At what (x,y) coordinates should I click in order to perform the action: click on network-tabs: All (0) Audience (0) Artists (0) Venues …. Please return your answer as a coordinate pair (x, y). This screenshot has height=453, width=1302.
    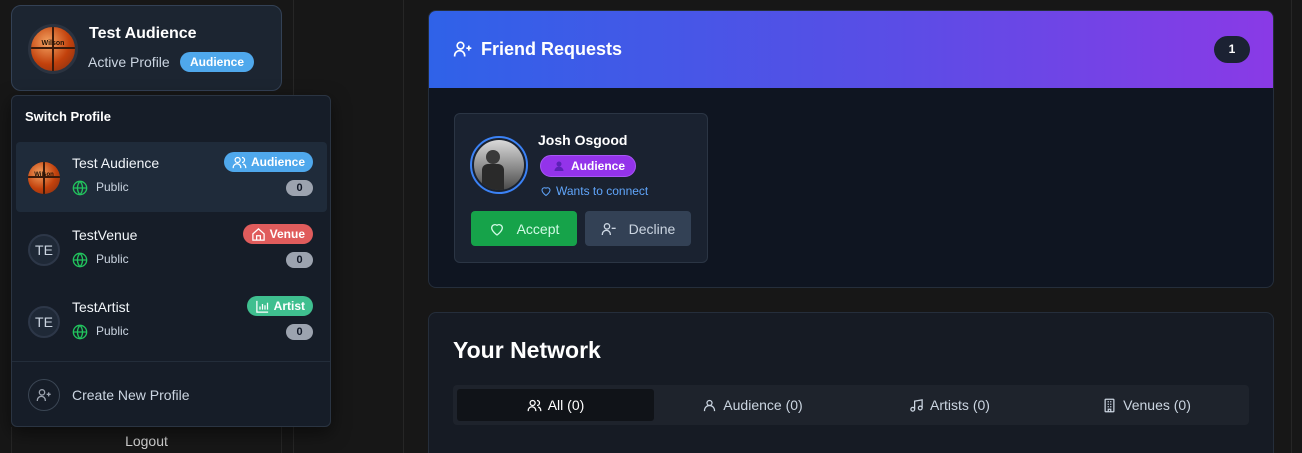
    Looking at the image, I should click on (851, 405).